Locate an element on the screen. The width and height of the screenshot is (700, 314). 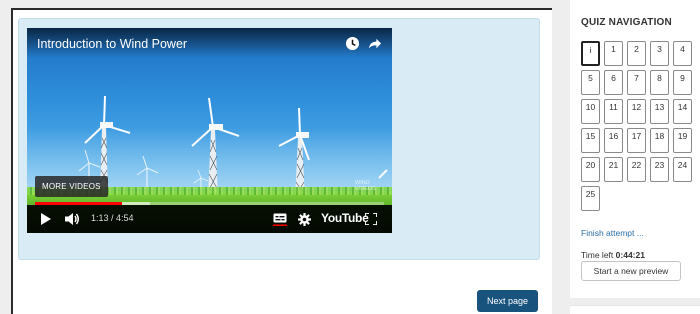
video-controls-bar: 1:13 / 4:54 YouTube is located at coordinates (209, 217).